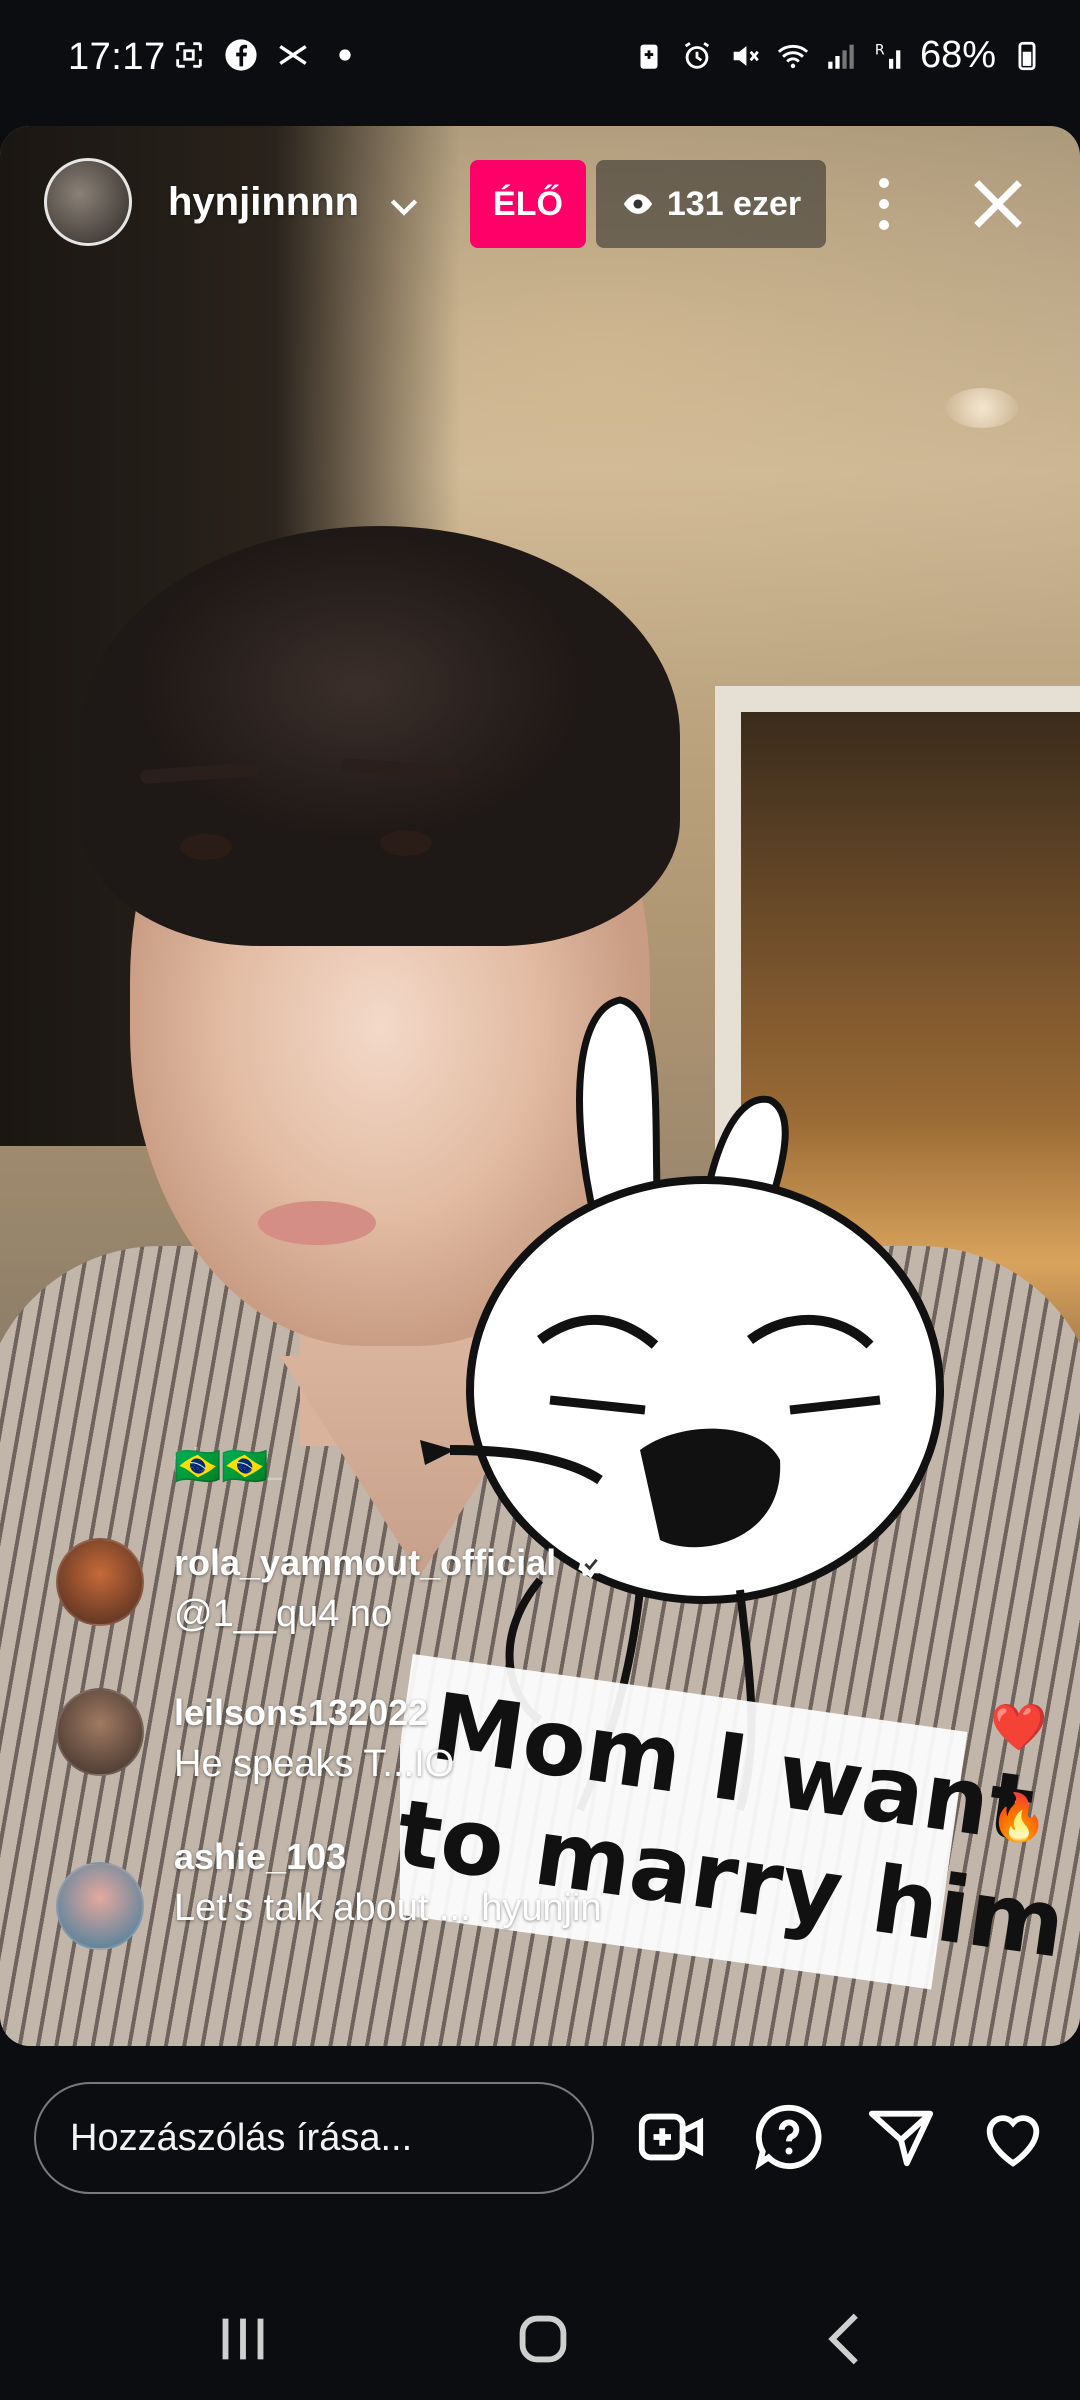 This screenshot has width=1080, height=2400. What do you see at coordinates (880, 50) in the screenshot?
I see `svg-text: R` at bounding box center [880, 50].